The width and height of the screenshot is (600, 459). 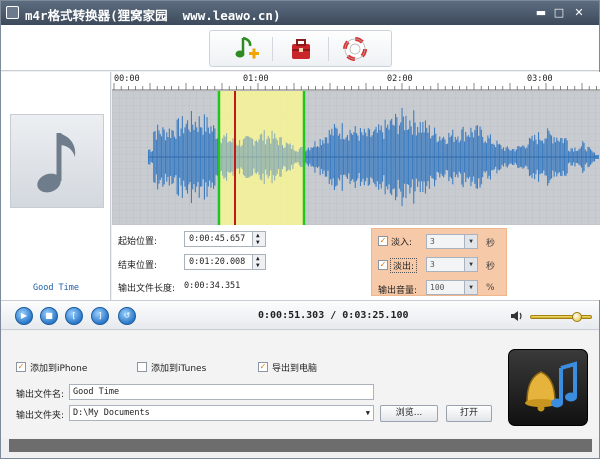 What do you see at coordinates (217, 239) in the screenshot?
I see `start-value: 0:00:45.657` at bounding box center [217, 239].